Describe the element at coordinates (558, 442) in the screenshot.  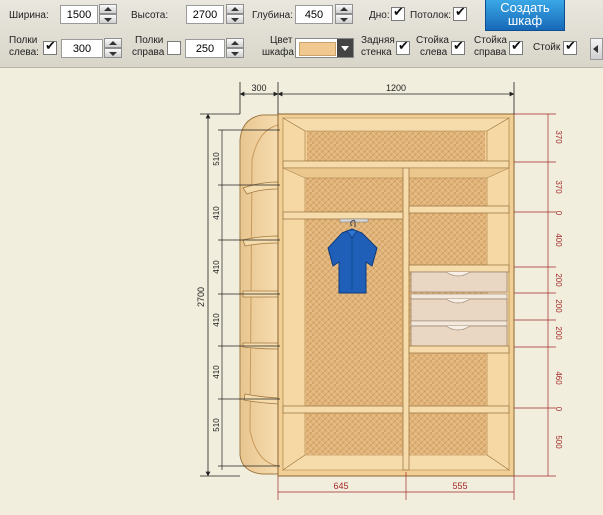
I see `right-dim-10: 500` at that location.